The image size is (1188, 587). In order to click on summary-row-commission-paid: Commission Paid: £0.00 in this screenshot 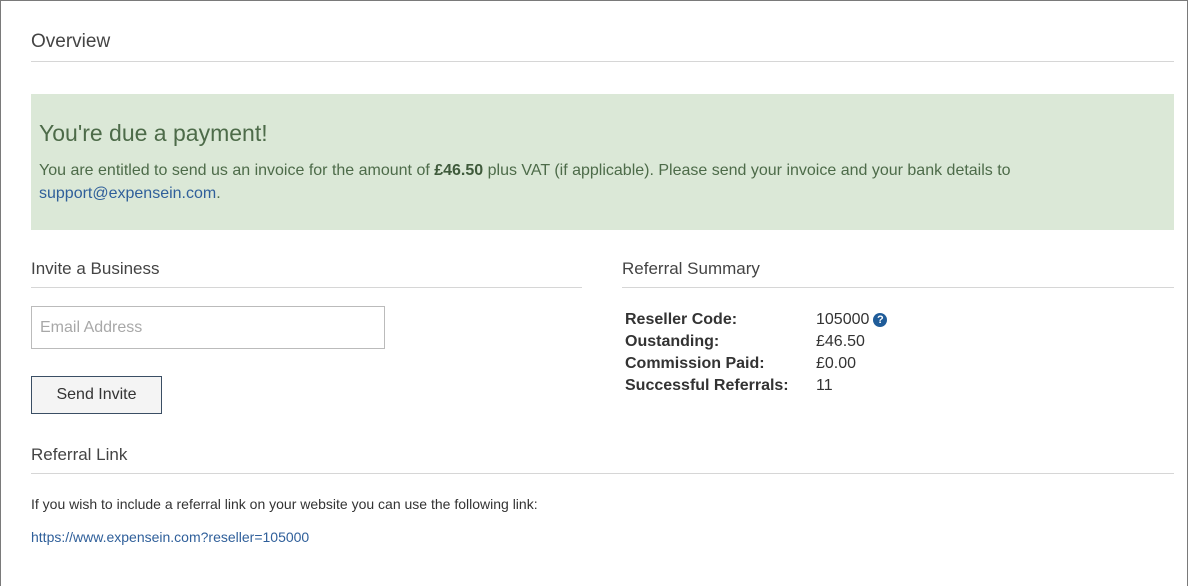, I will do `click(756, 364)`.